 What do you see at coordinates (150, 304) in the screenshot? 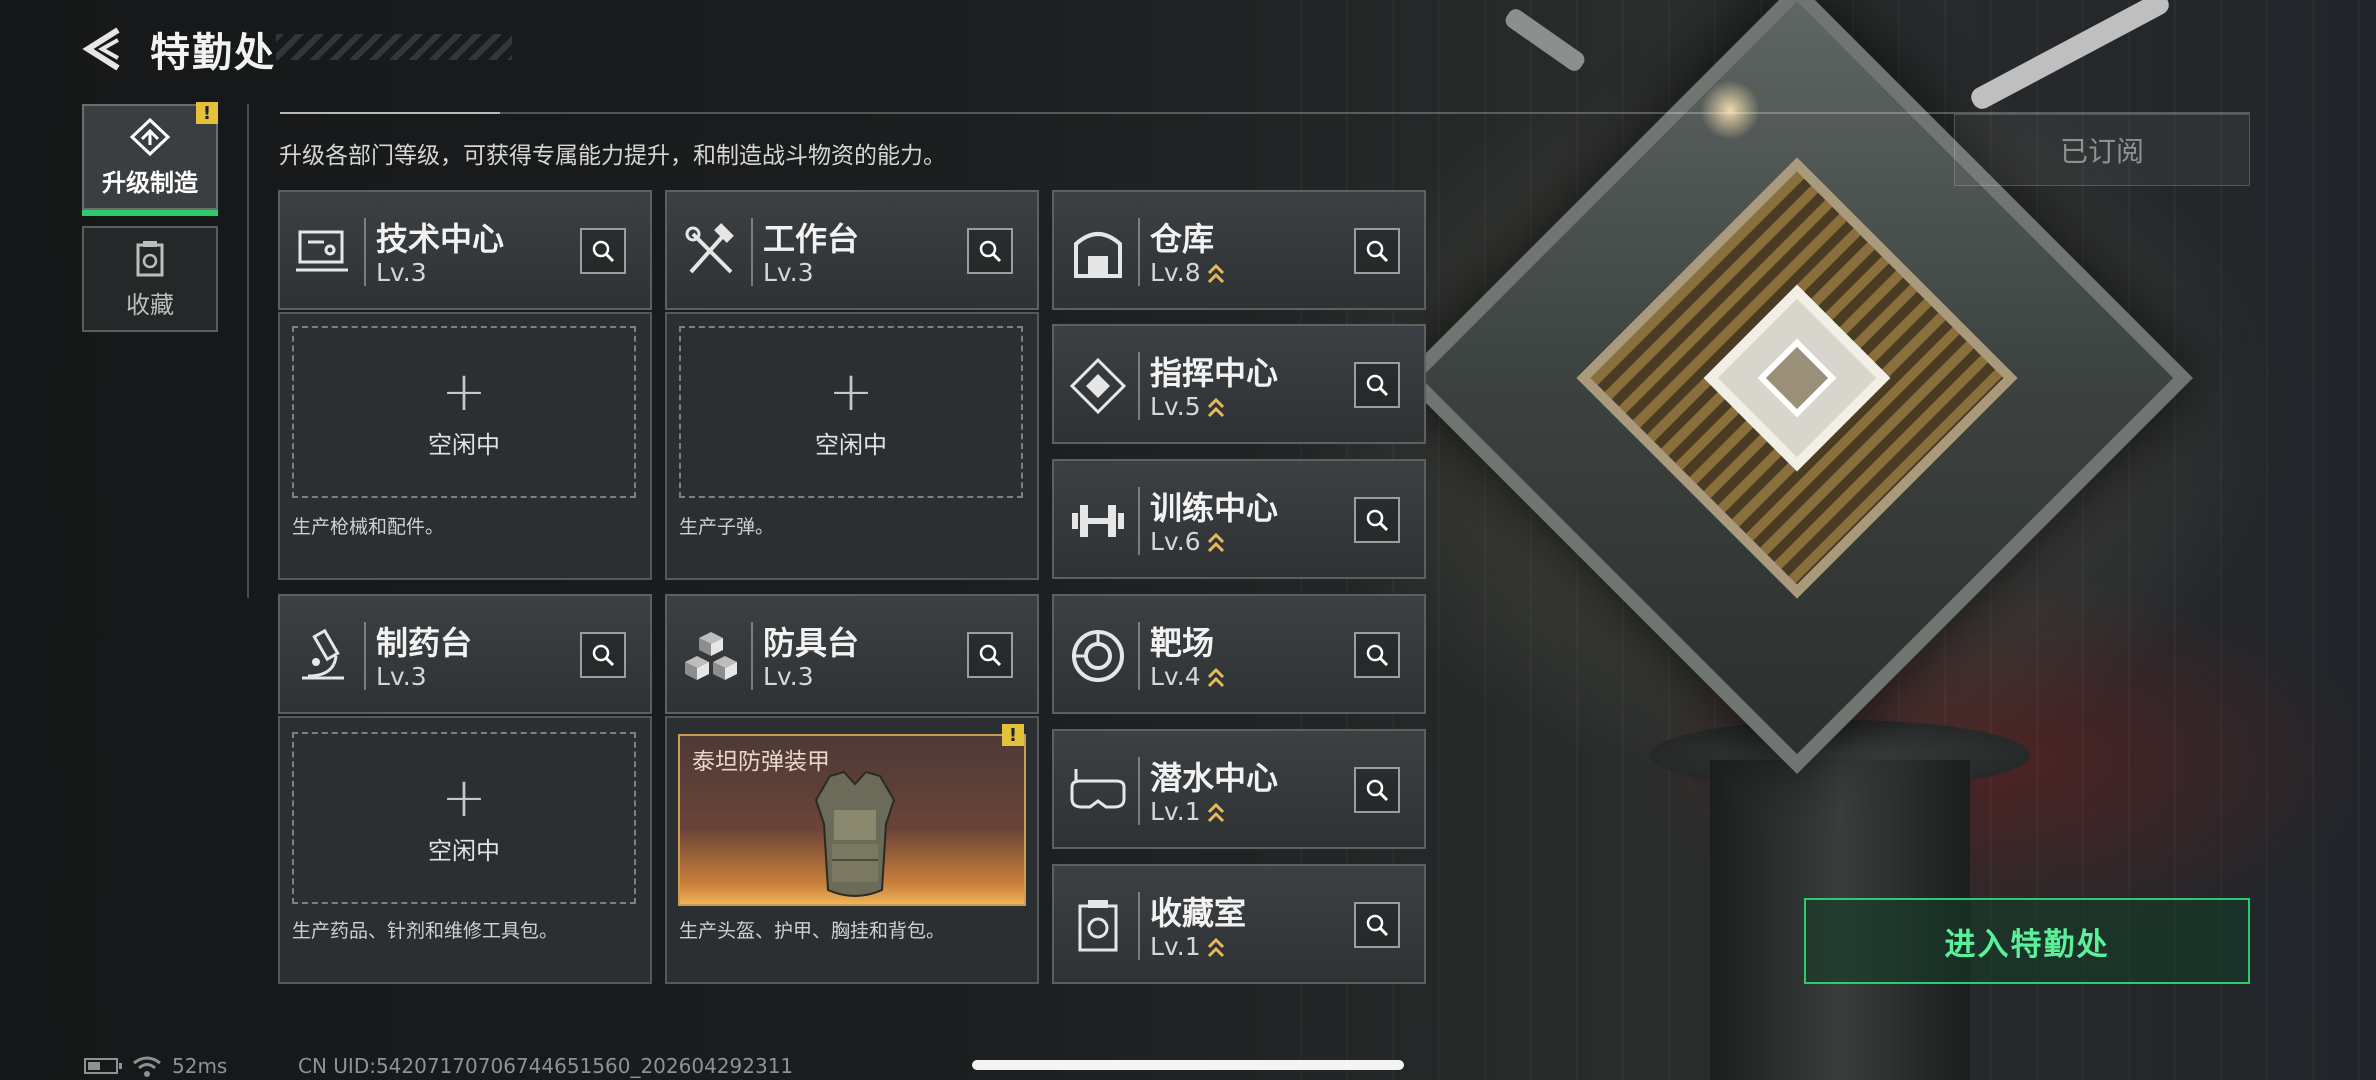
I see `tab-label: 收藏` at bounding box center [150, 304].